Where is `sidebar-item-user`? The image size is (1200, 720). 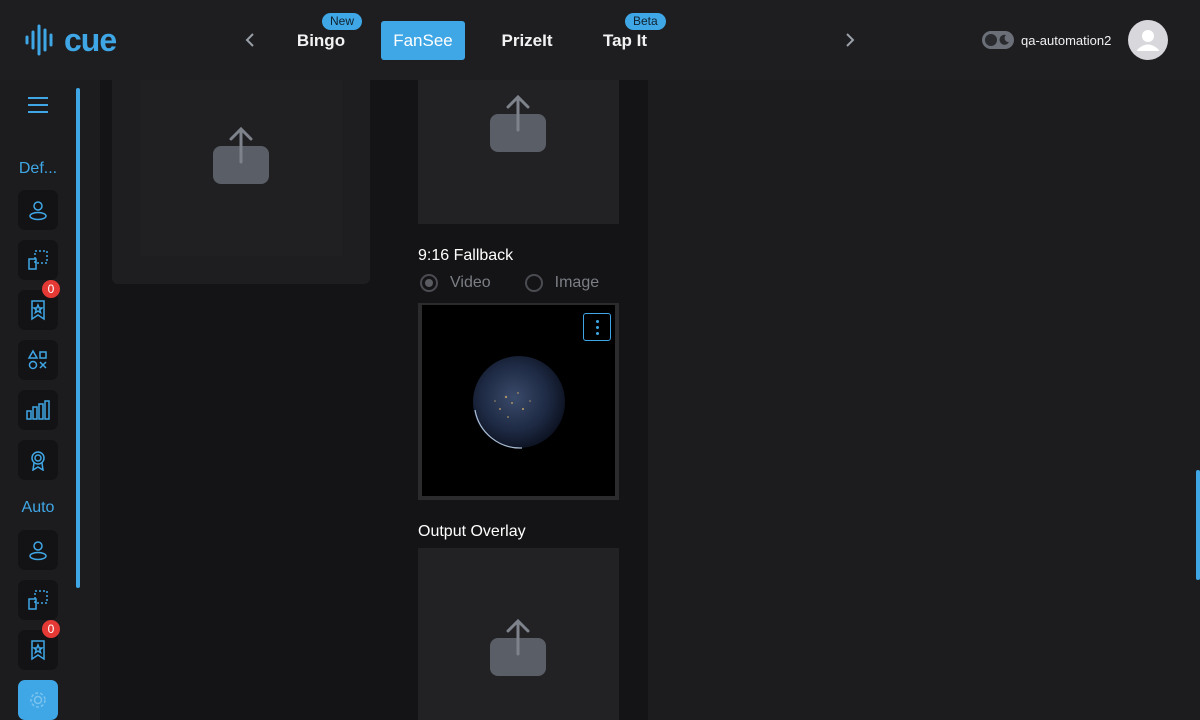 sidebar-item-user is located at coordinates (38, 210).